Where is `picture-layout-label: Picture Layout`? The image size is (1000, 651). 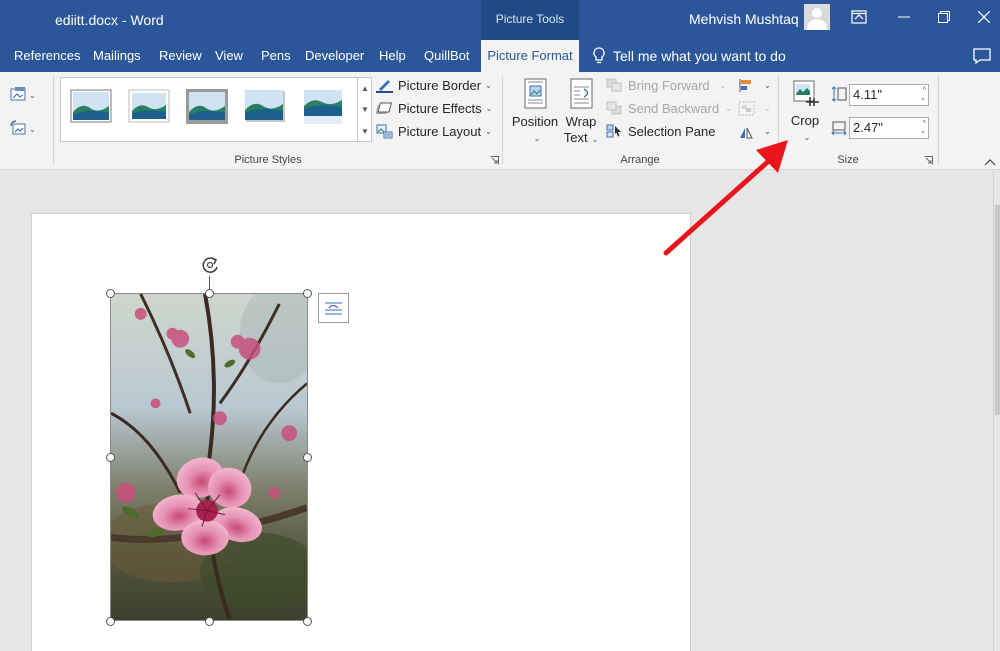
picture-layout-label: Picture Layout is located at coordinates (440, 131).